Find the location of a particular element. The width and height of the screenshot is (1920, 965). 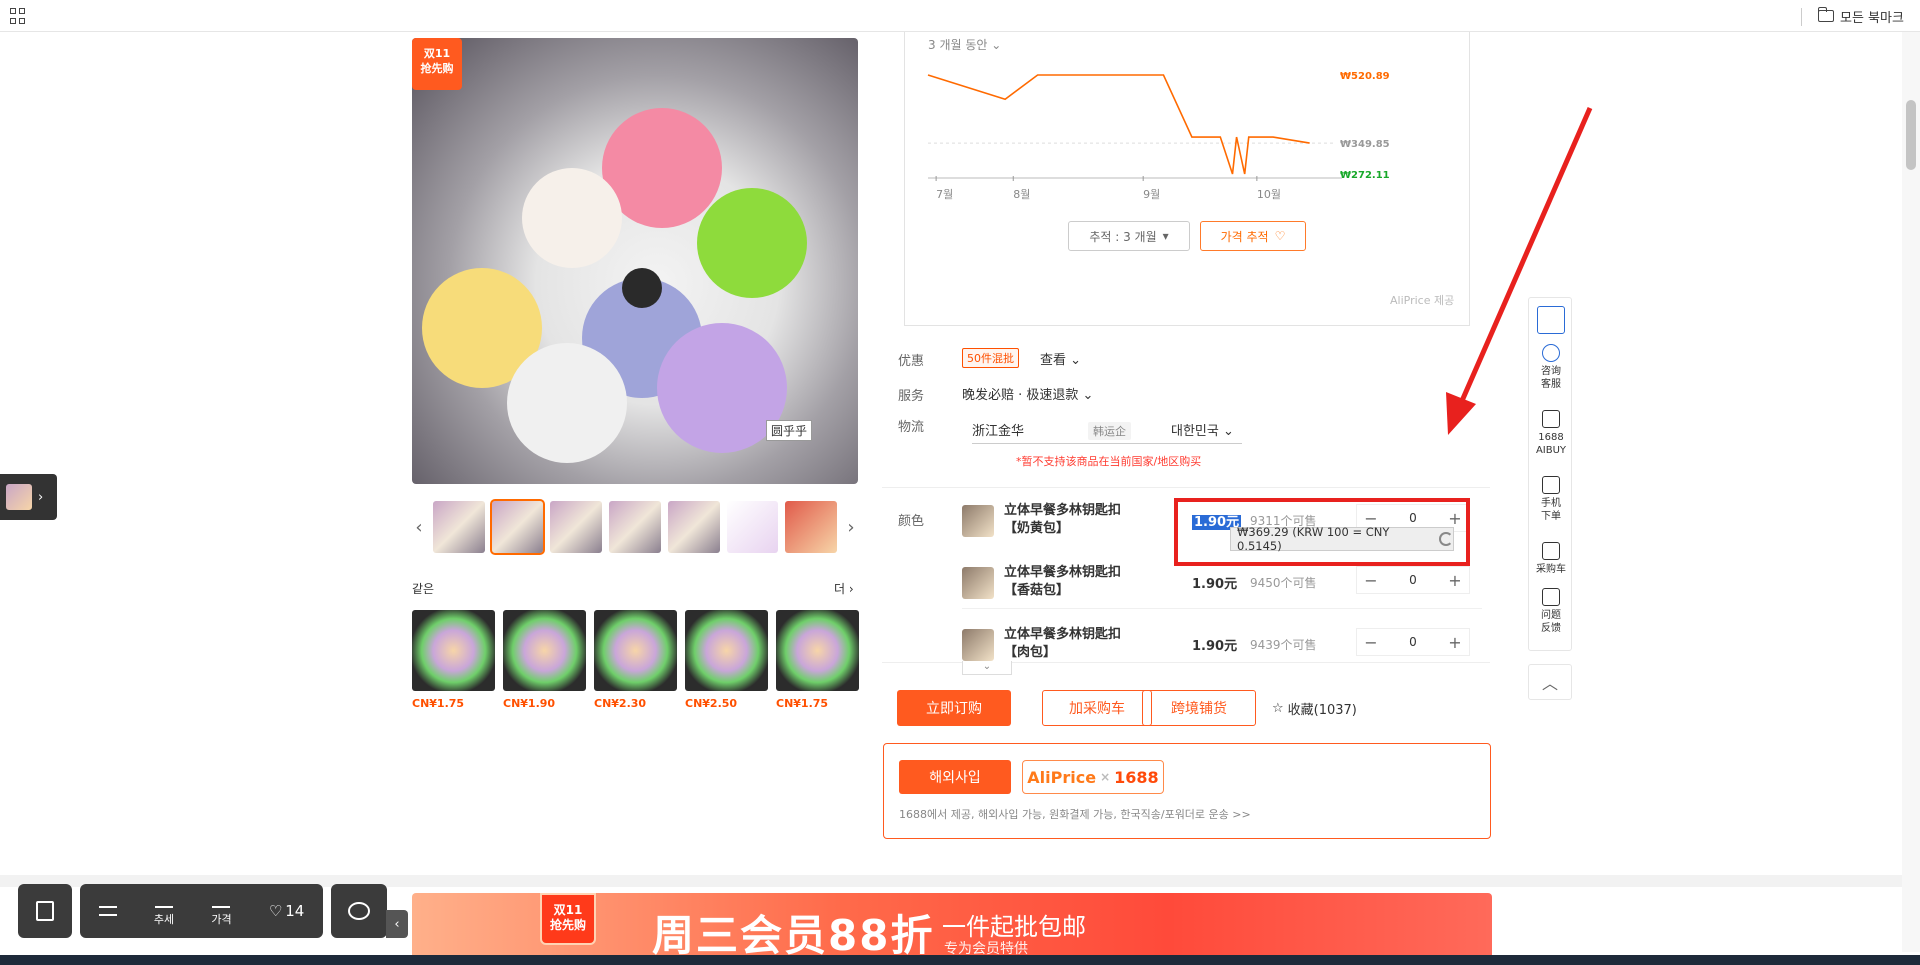

carrier-tag: 韩运企 is located at coordinates (1109, 431).